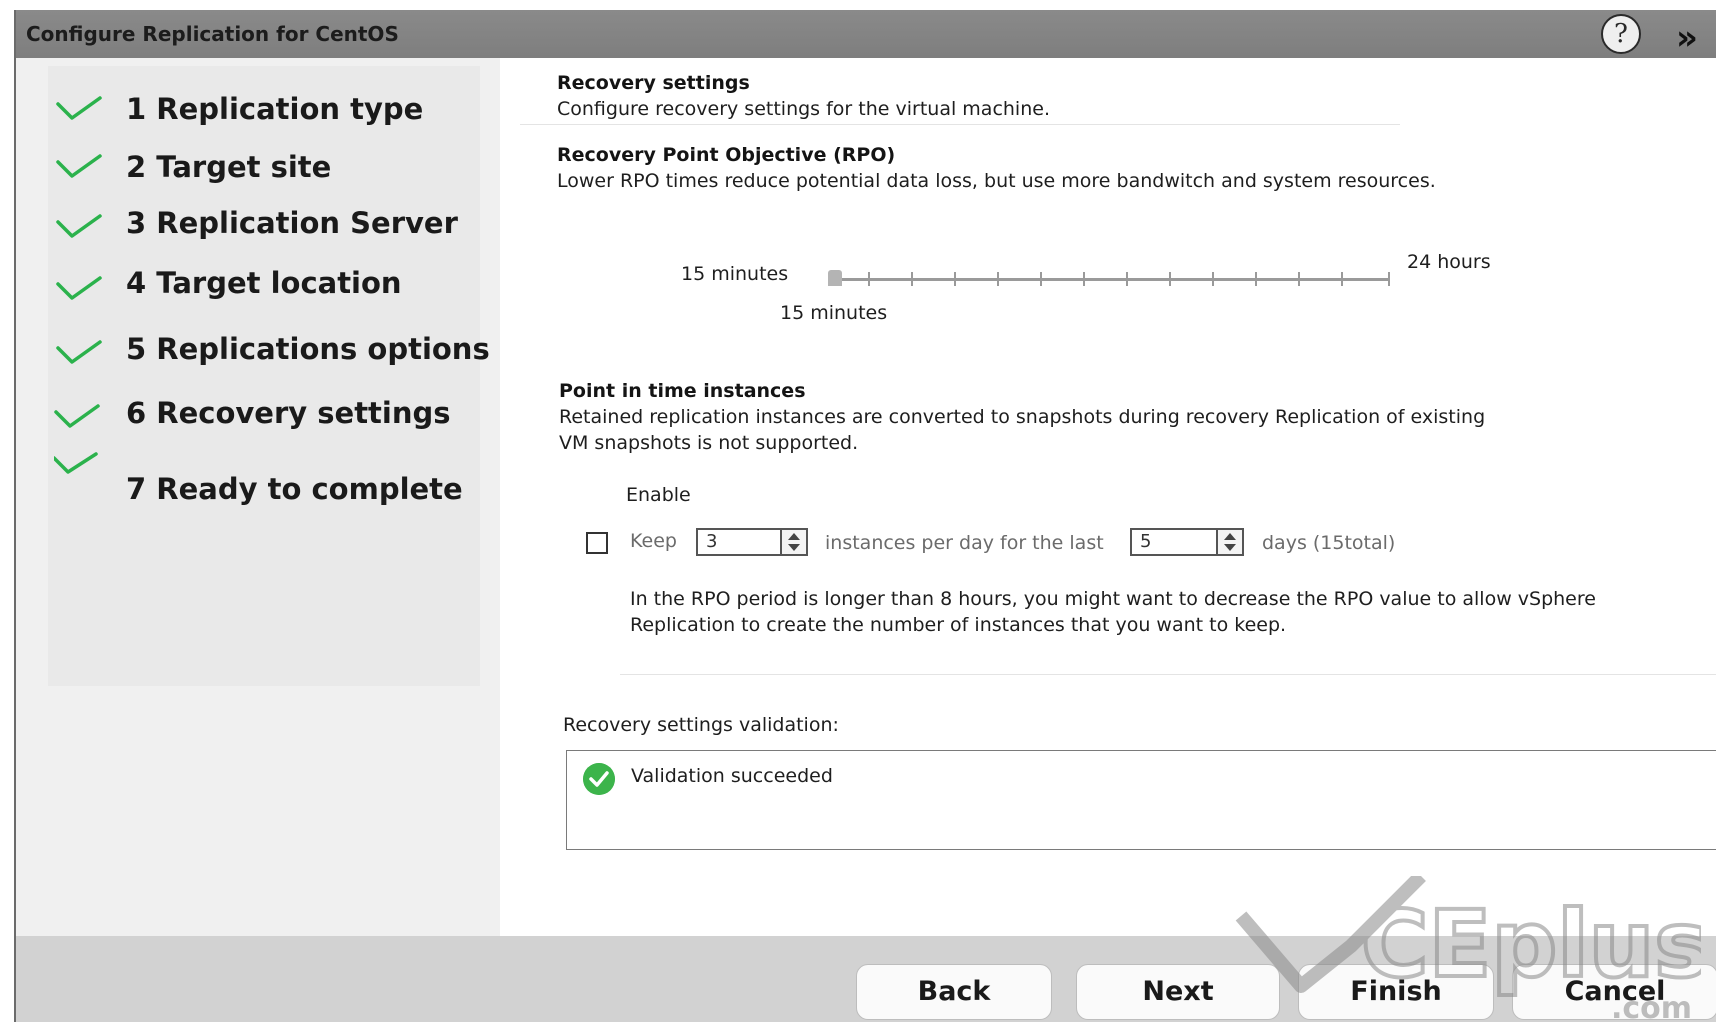 This screenshot has height=1026, width=1716. Describe the element at coordinates (212, 34) in the screenshot. I see `window-title: Configure Replication for CentOS` at that location.